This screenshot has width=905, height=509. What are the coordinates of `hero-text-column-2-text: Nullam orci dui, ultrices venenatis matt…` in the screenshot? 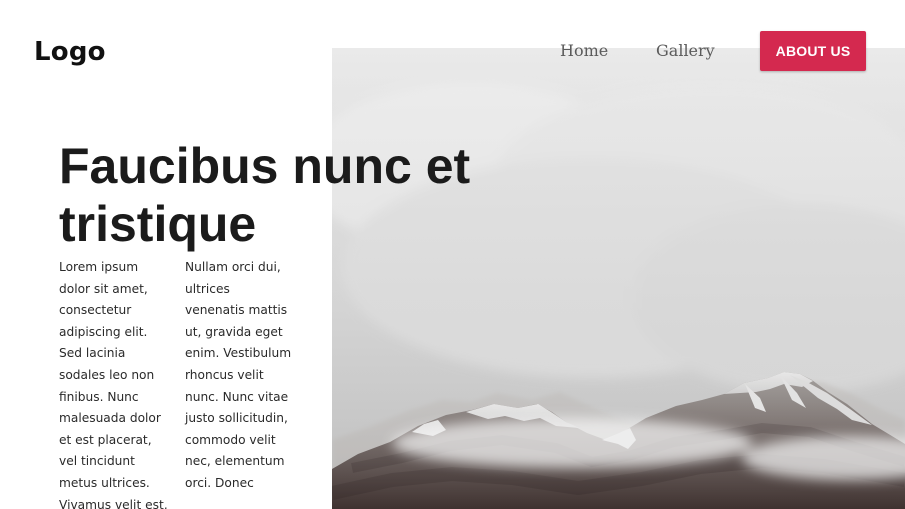 It's located at (238, 375).